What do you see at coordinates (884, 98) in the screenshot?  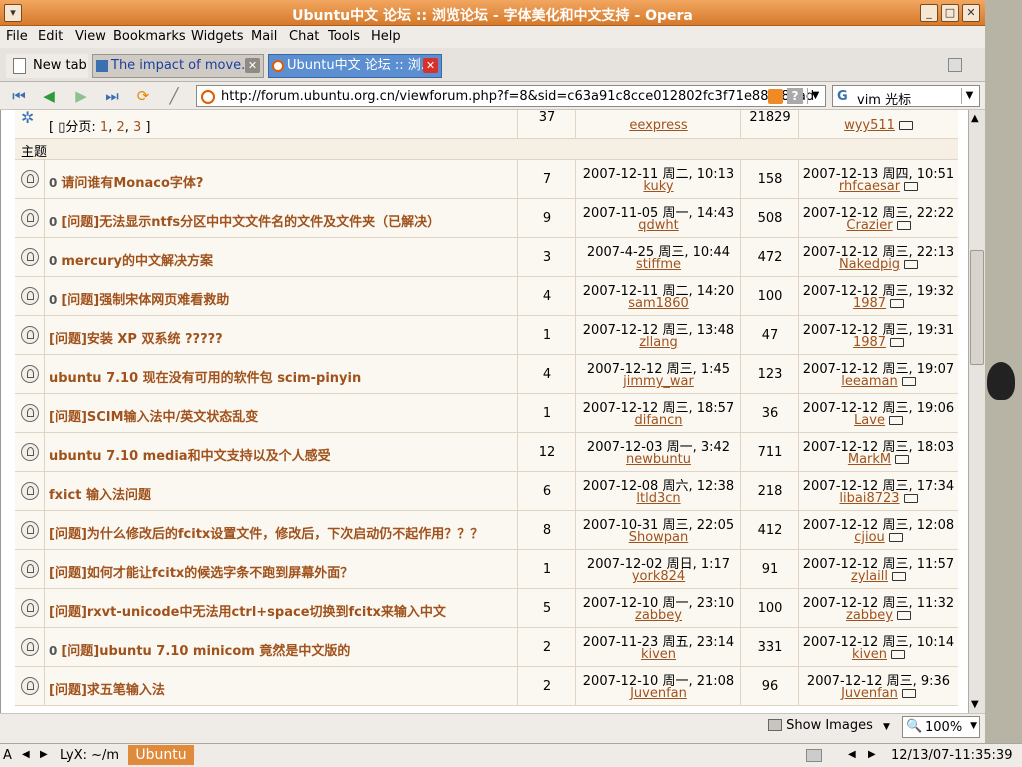 I see `search-input: vim 光标` at bounding box center [884, 98].